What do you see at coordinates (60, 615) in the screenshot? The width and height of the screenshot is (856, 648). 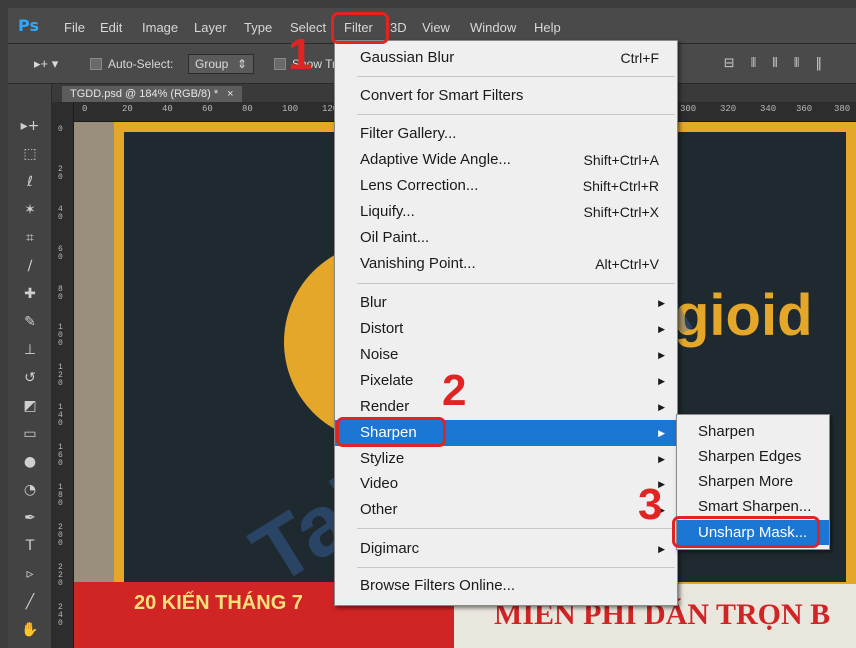 I see `ruler-tick: 2 4 0` at bounding box center [60, 615].